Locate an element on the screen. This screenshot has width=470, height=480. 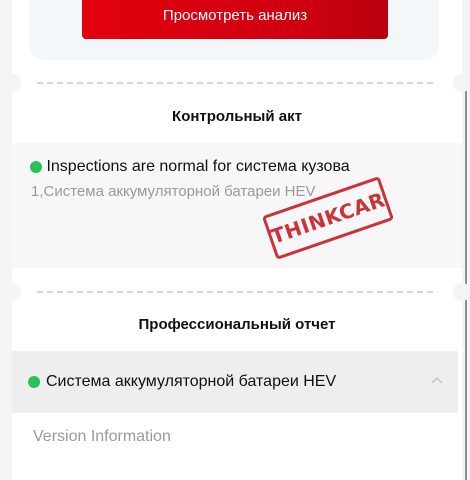
ticket-notch-left is located at coordinates (12, 83).